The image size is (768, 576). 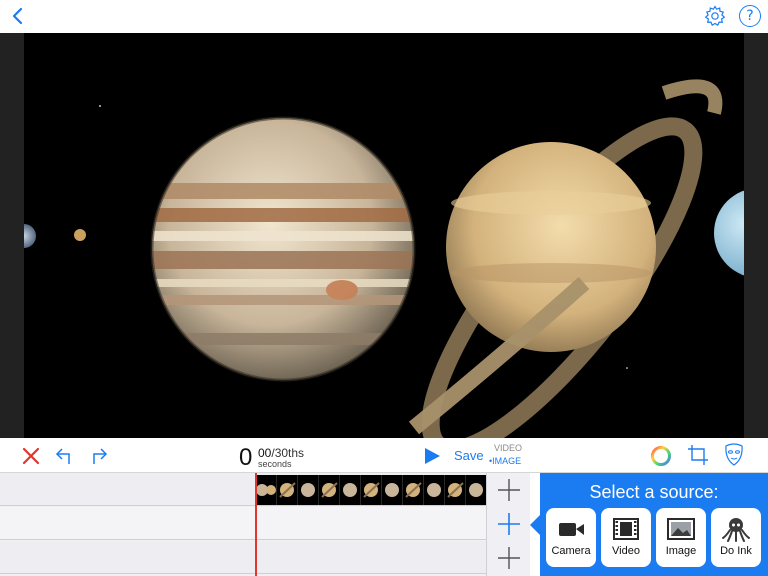 I want to click on add-track-1-button, so click(x=509, y=490).